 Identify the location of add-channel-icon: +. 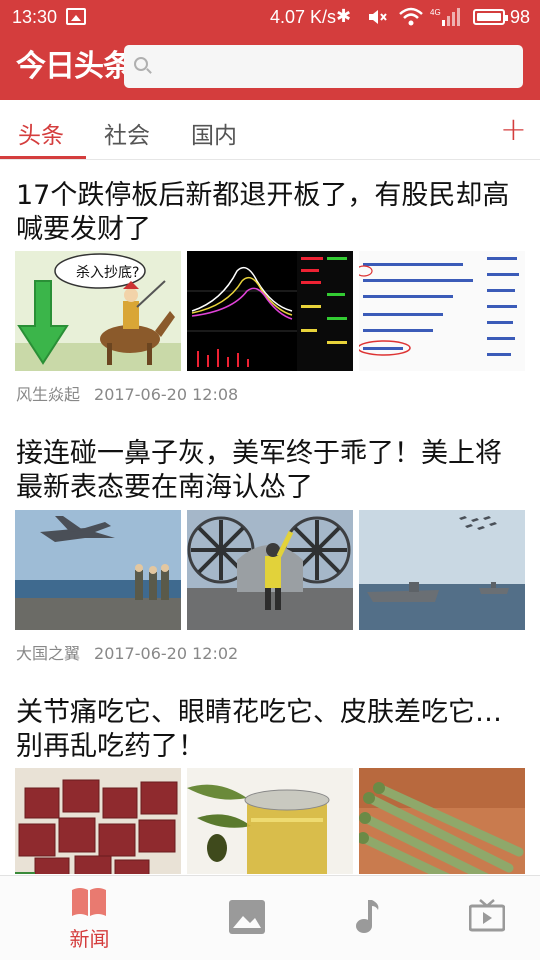
(513, 129).